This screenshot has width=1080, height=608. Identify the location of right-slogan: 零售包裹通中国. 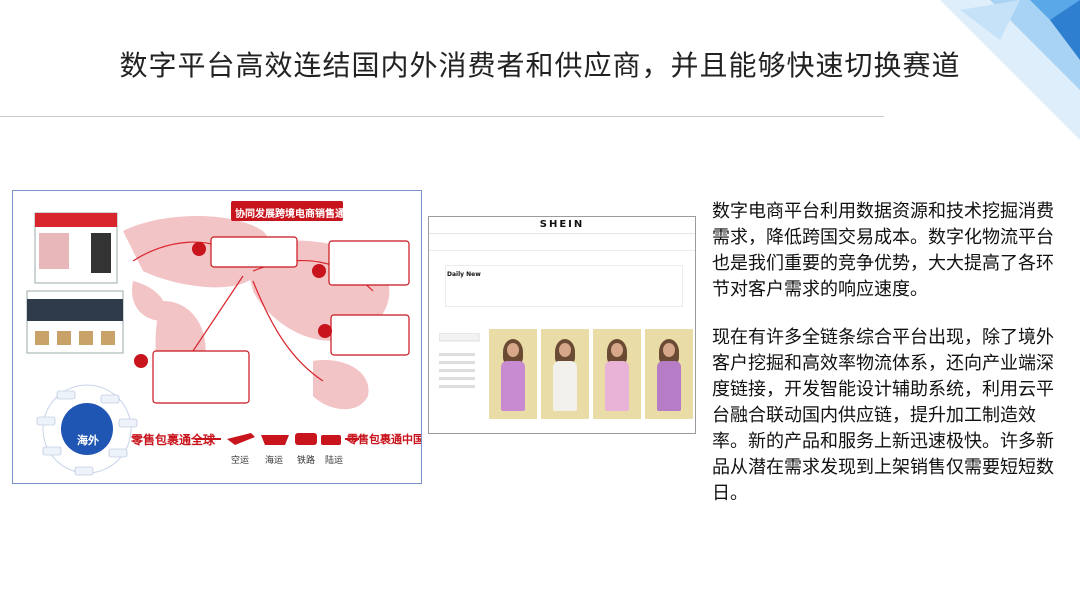
(384, 439).